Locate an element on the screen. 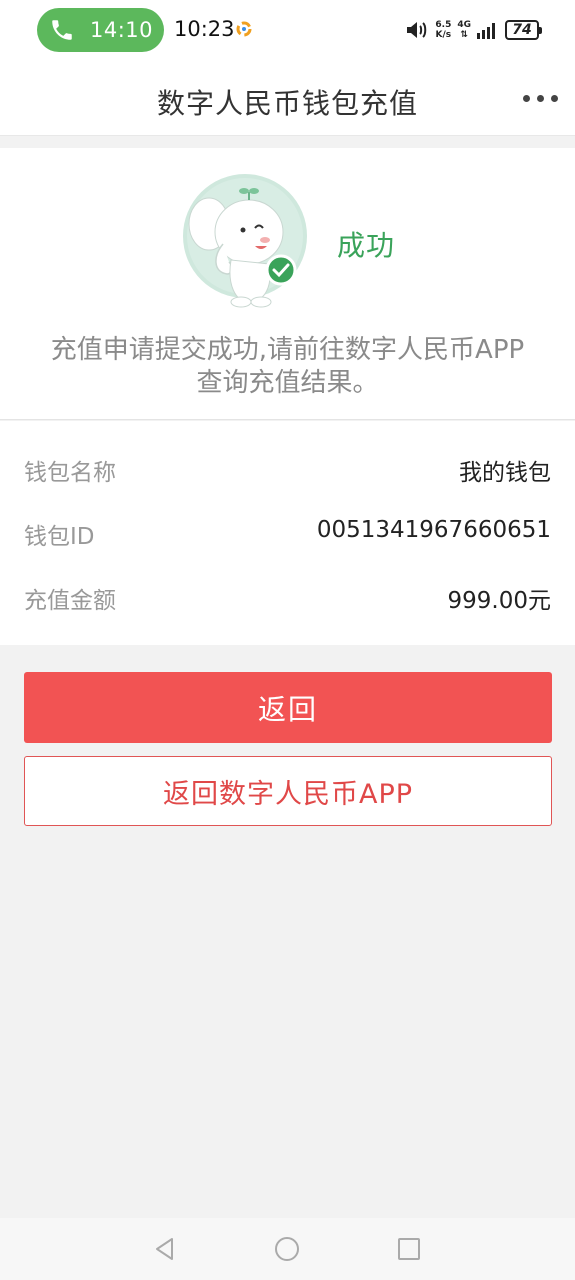 The image size is (575, 1280). status-icons: 6.5 K/s 4G ⇅ 74 is located at coordinates (473, 30).